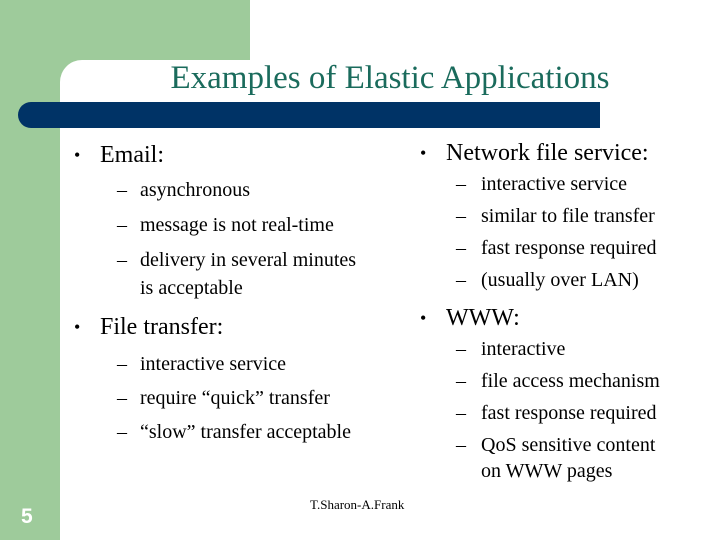  Describe the element at coordinates (162, 327) in the screenshot. I see `heading-text: File transfer:` at that location.